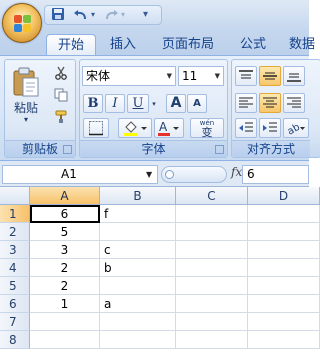  I want to click on column-header-b: B, so click(138, 196).